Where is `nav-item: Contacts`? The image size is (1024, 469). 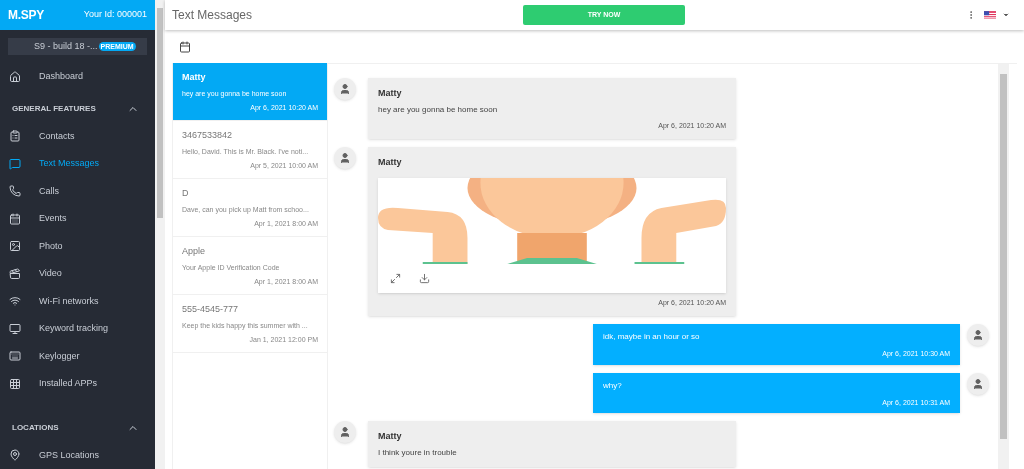
nav-item: Contacts is located at coordinates (77, 136).